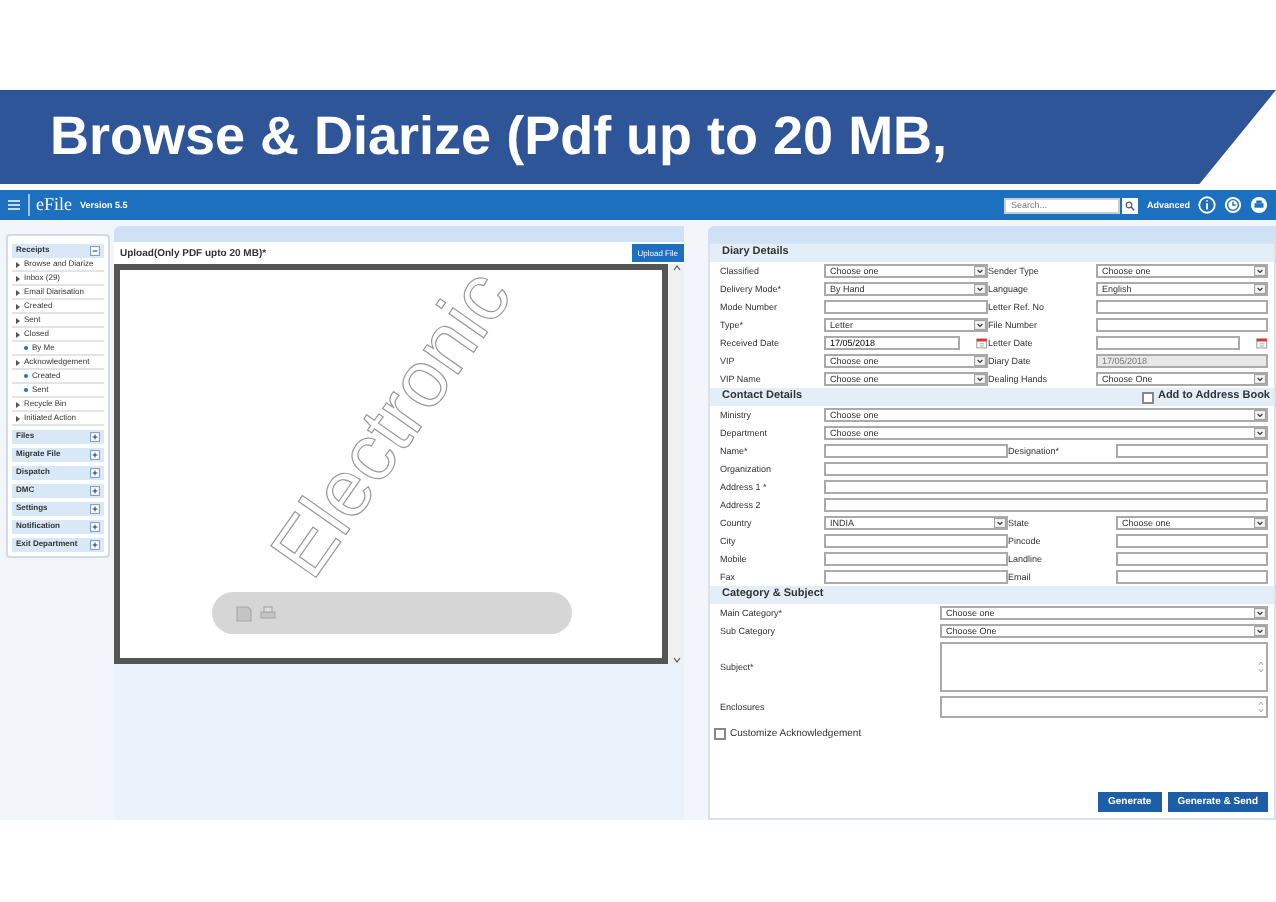  Describe the element at coordinates (499, 137) in the screenshot. I see `slide-title: Browse & Diarize (Pdf up to 20 MB,` at that location.